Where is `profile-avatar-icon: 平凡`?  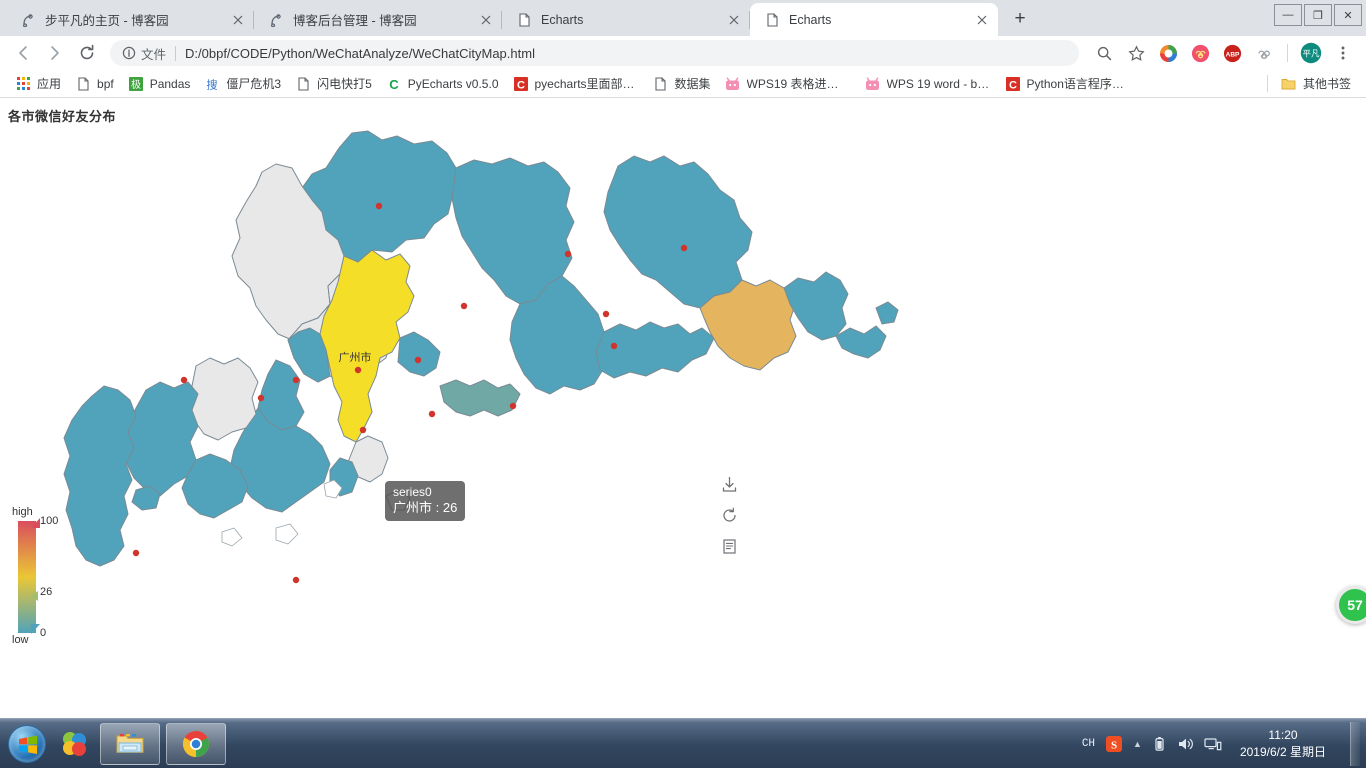 profile-avatar-icon: 平凡 is located at coordinates (1311, 53).